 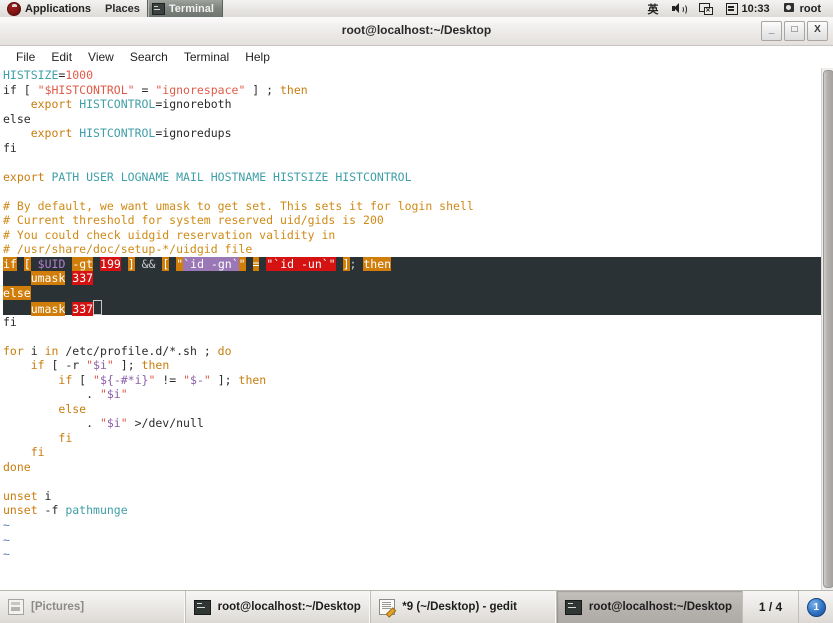 I want to click on workspace-label: 1 / 4, so click(x=770, y=607).